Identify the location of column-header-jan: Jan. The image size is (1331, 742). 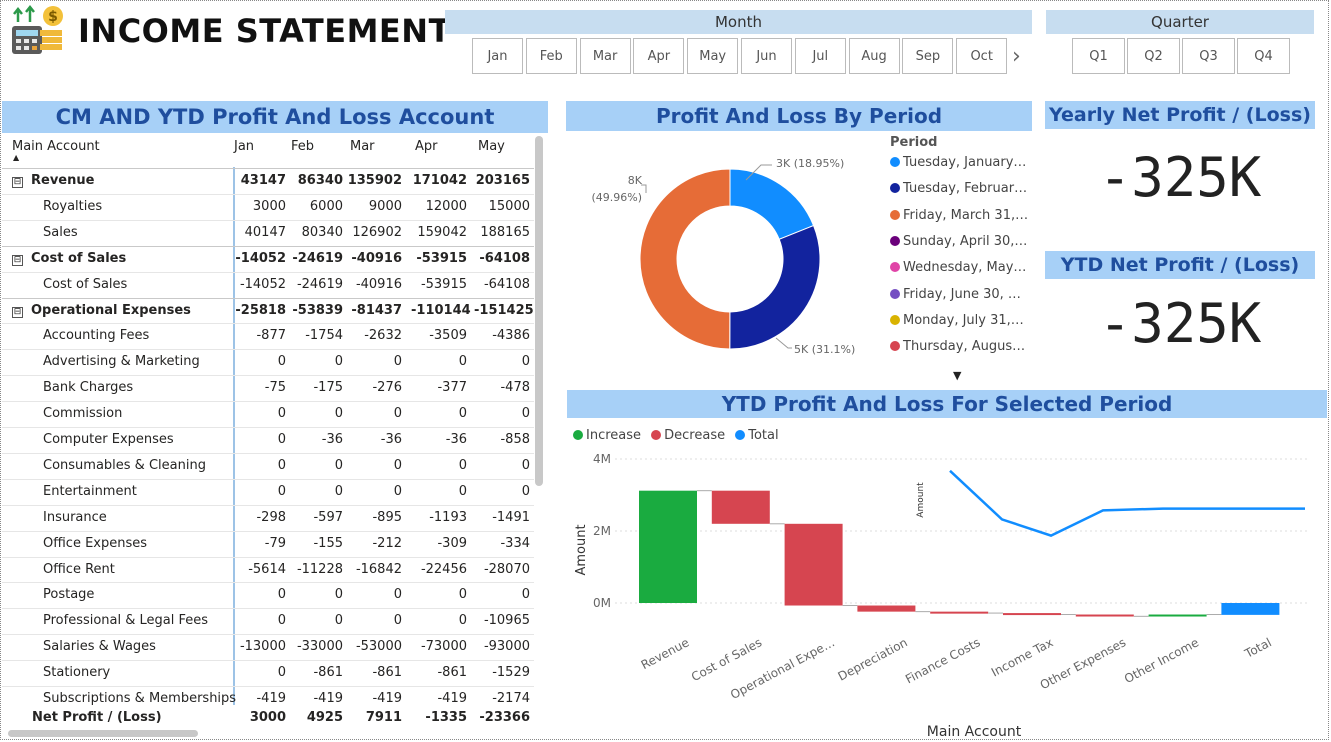
(244, 146).